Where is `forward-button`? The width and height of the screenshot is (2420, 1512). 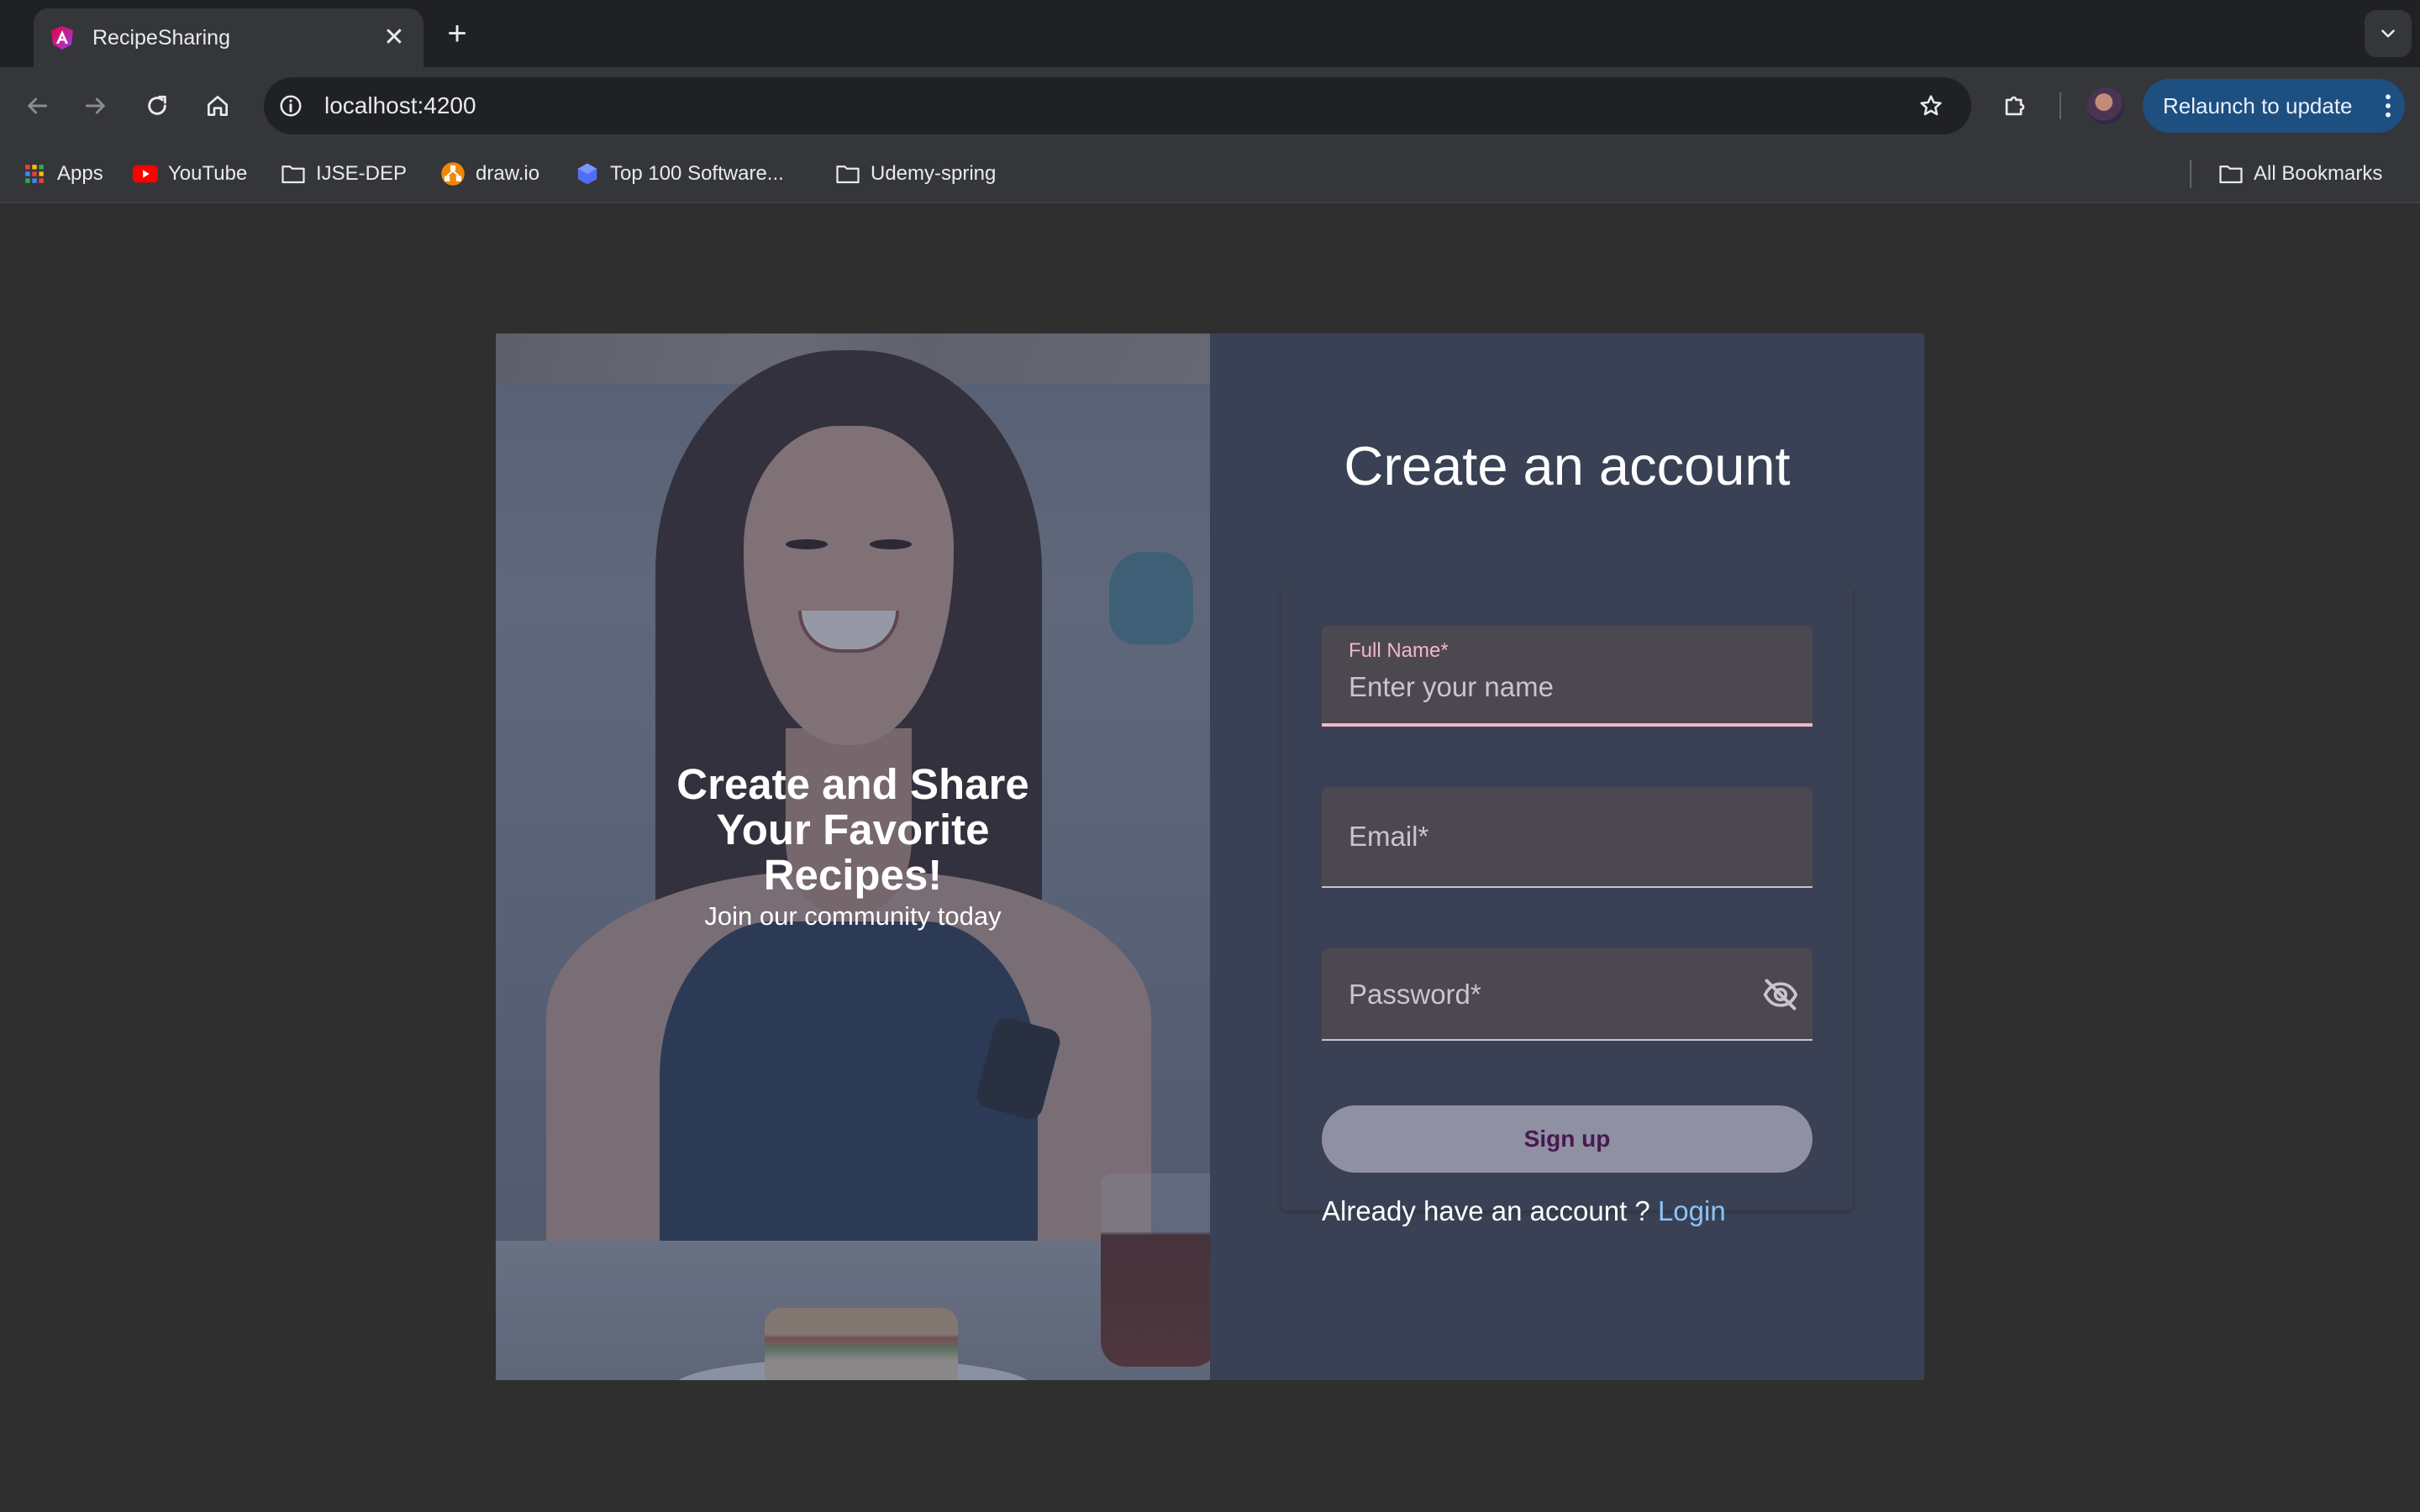 forward-button is located at coordinates (96, 106).